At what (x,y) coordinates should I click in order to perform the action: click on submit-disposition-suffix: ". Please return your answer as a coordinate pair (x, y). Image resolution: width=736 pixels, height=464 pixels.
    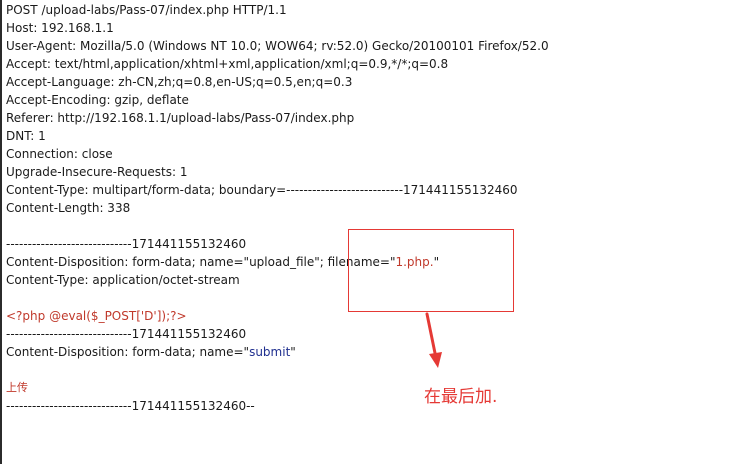
    Looking at the image, I should click on (293, 352).